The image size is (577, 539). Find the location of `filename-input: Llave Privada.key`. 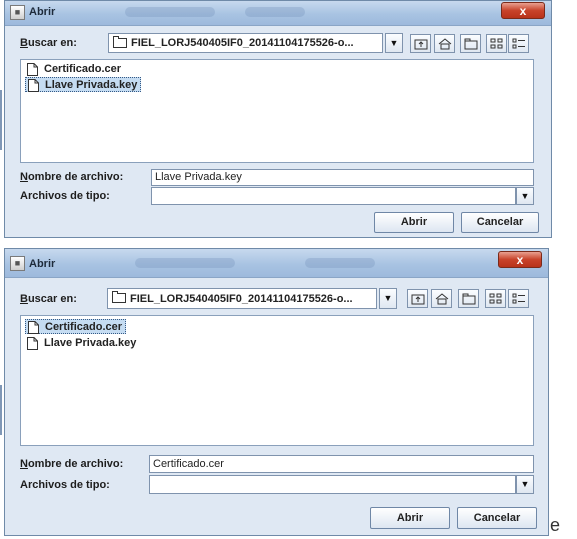

filename-input: Llave Privada.key is located at coordinates (342, 177).